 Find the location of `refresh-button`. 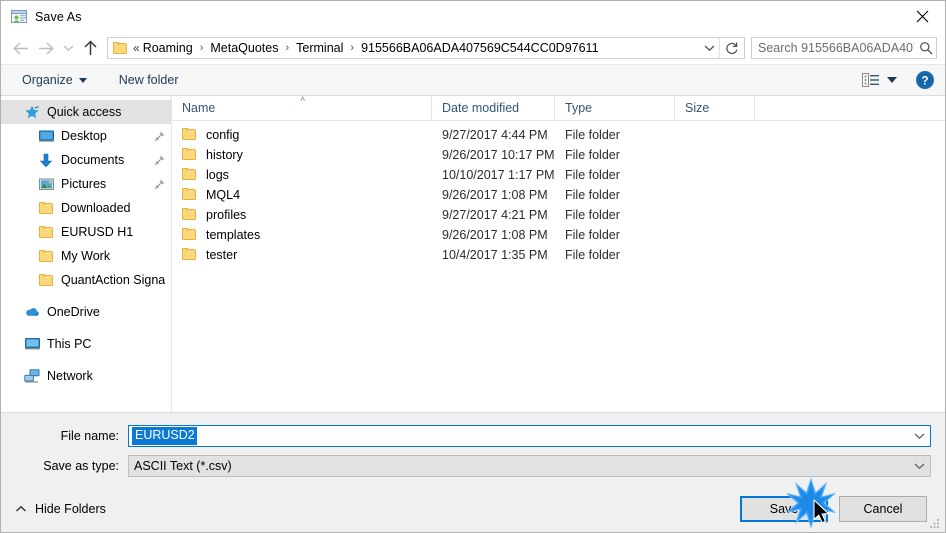

refresh-button is located at coordinates (731, 48).